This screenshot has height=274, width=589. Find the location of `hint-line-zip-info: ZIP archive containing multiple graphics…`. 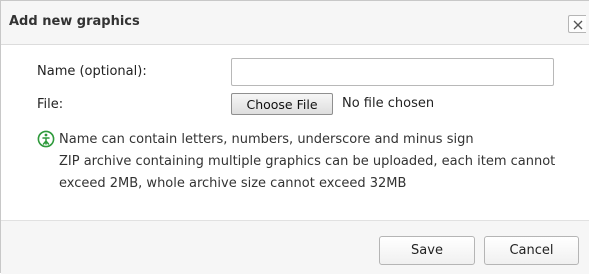

hint-line-zip-info: ZIP archive containing multiple graphics… is located at coordinates (307, 161).